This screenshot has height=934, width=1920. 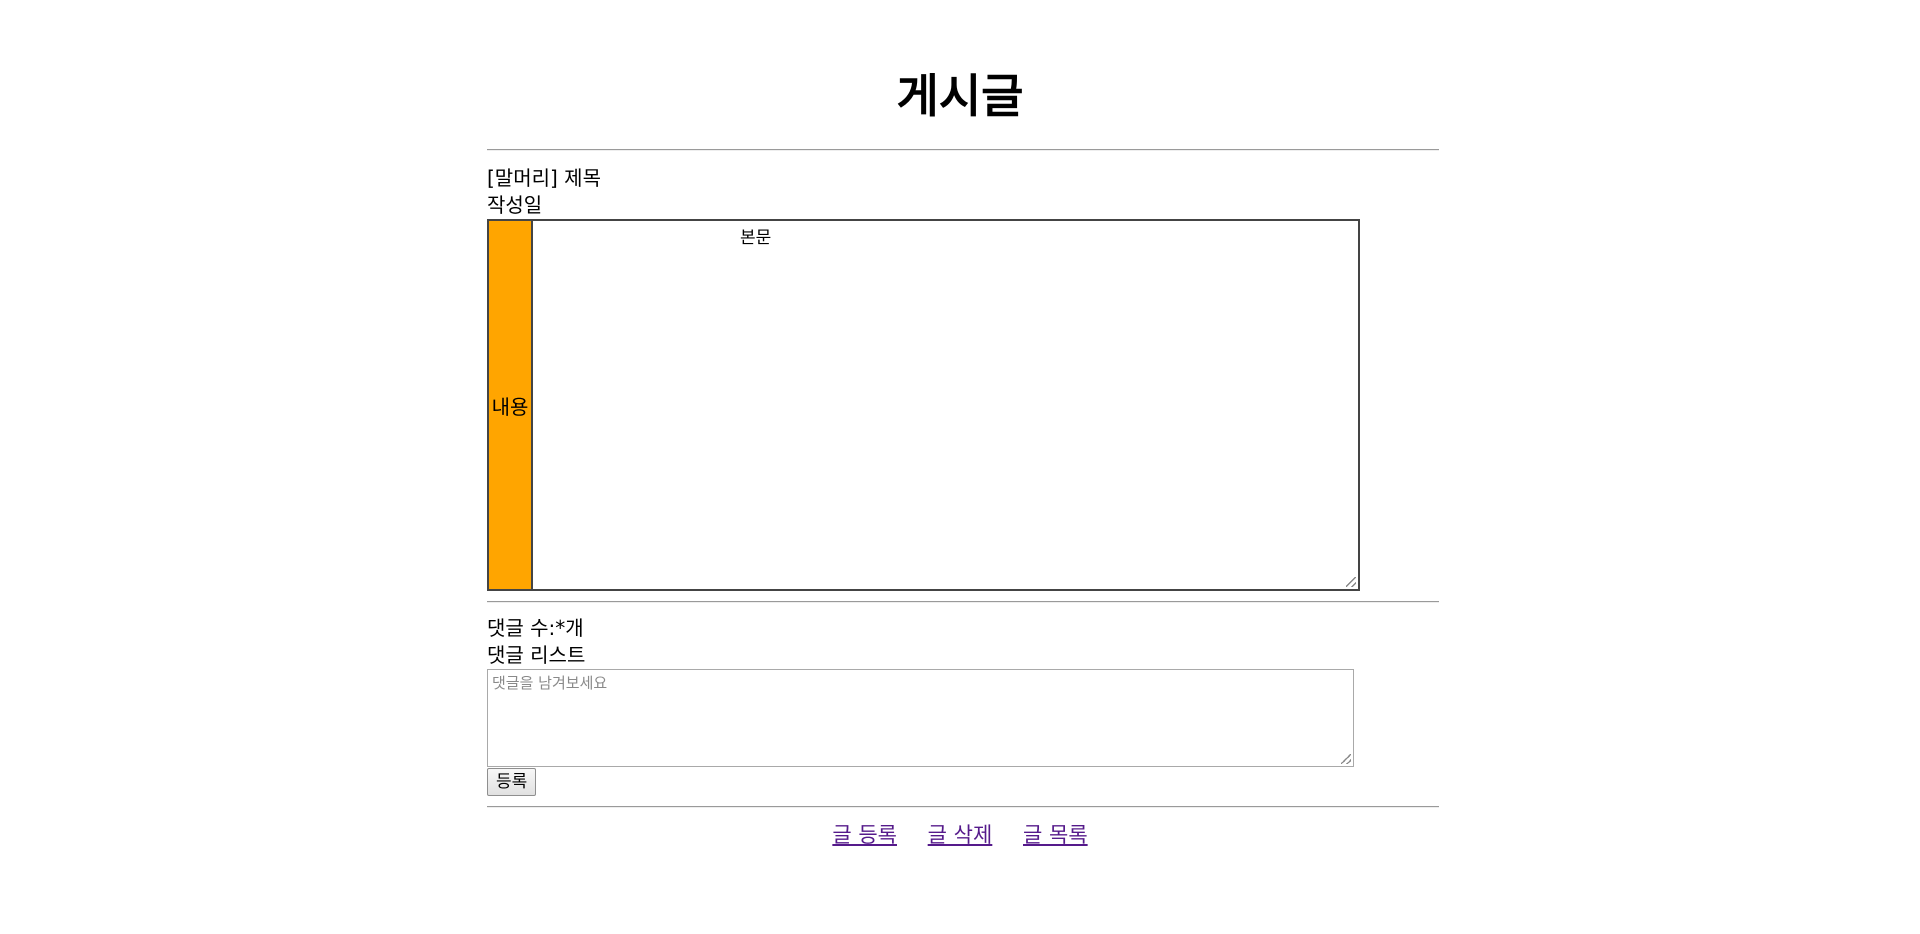 I want to click on comment-list-label: 댓글 리스트, so click(x=536, y=655).